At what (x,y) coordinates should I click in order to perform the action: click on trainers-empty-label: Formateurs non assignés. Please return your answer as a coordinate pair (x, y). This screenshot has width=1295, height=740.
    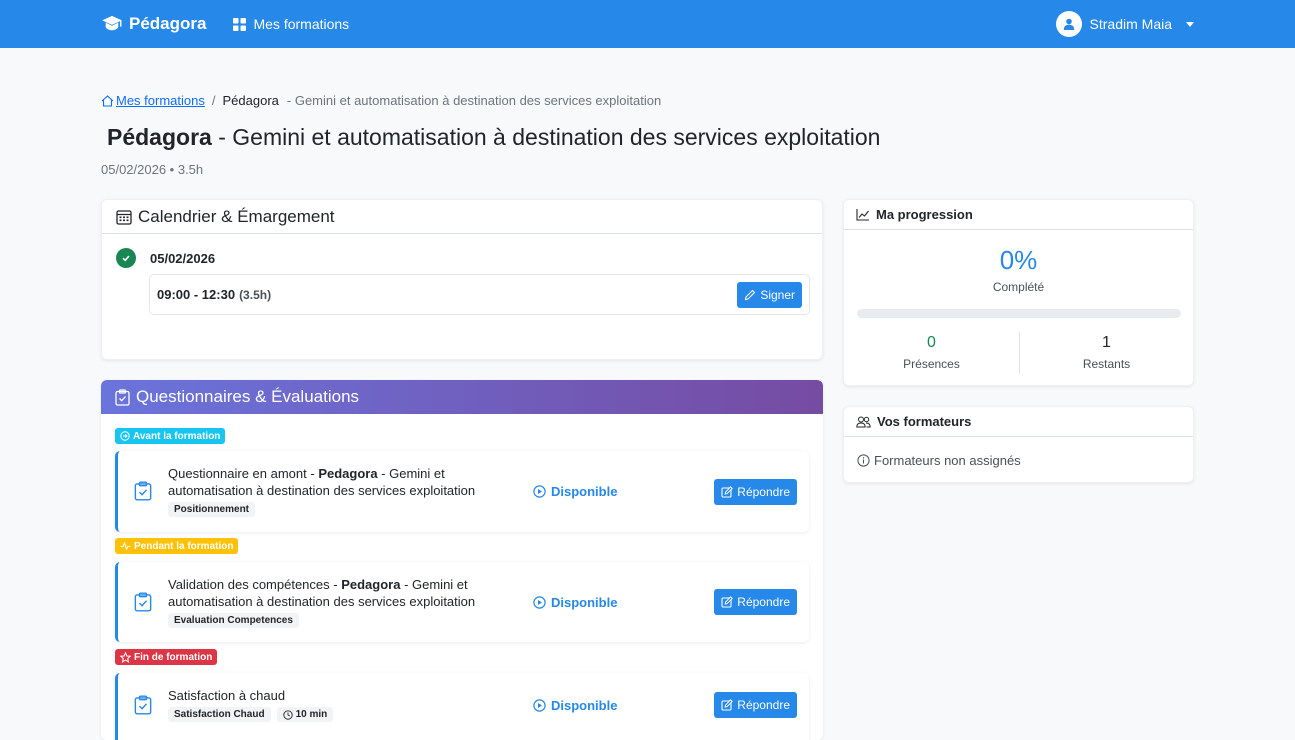
    Looking at the image, I should click on (947, 460).